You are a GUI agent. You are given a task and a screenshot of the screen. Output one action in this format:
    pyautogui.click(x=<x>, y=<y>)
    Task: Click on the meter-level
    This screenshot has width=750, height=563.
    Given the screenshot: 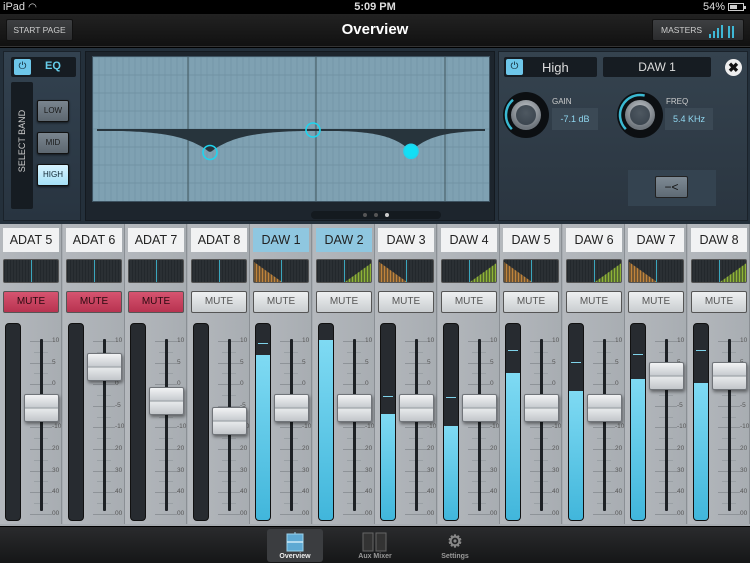 What is the action you would take?
    pyautogui.click(x=638, y=449)
    